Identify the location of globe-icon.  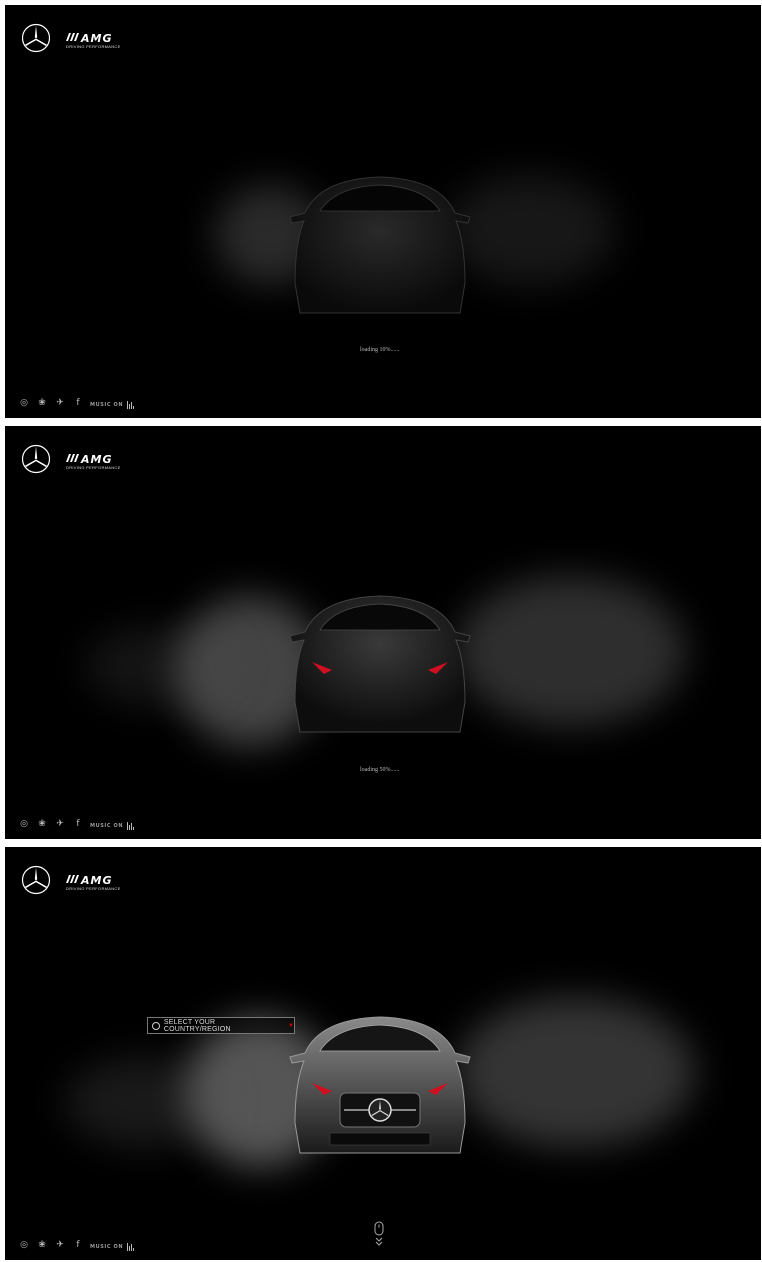
(156, 1025).